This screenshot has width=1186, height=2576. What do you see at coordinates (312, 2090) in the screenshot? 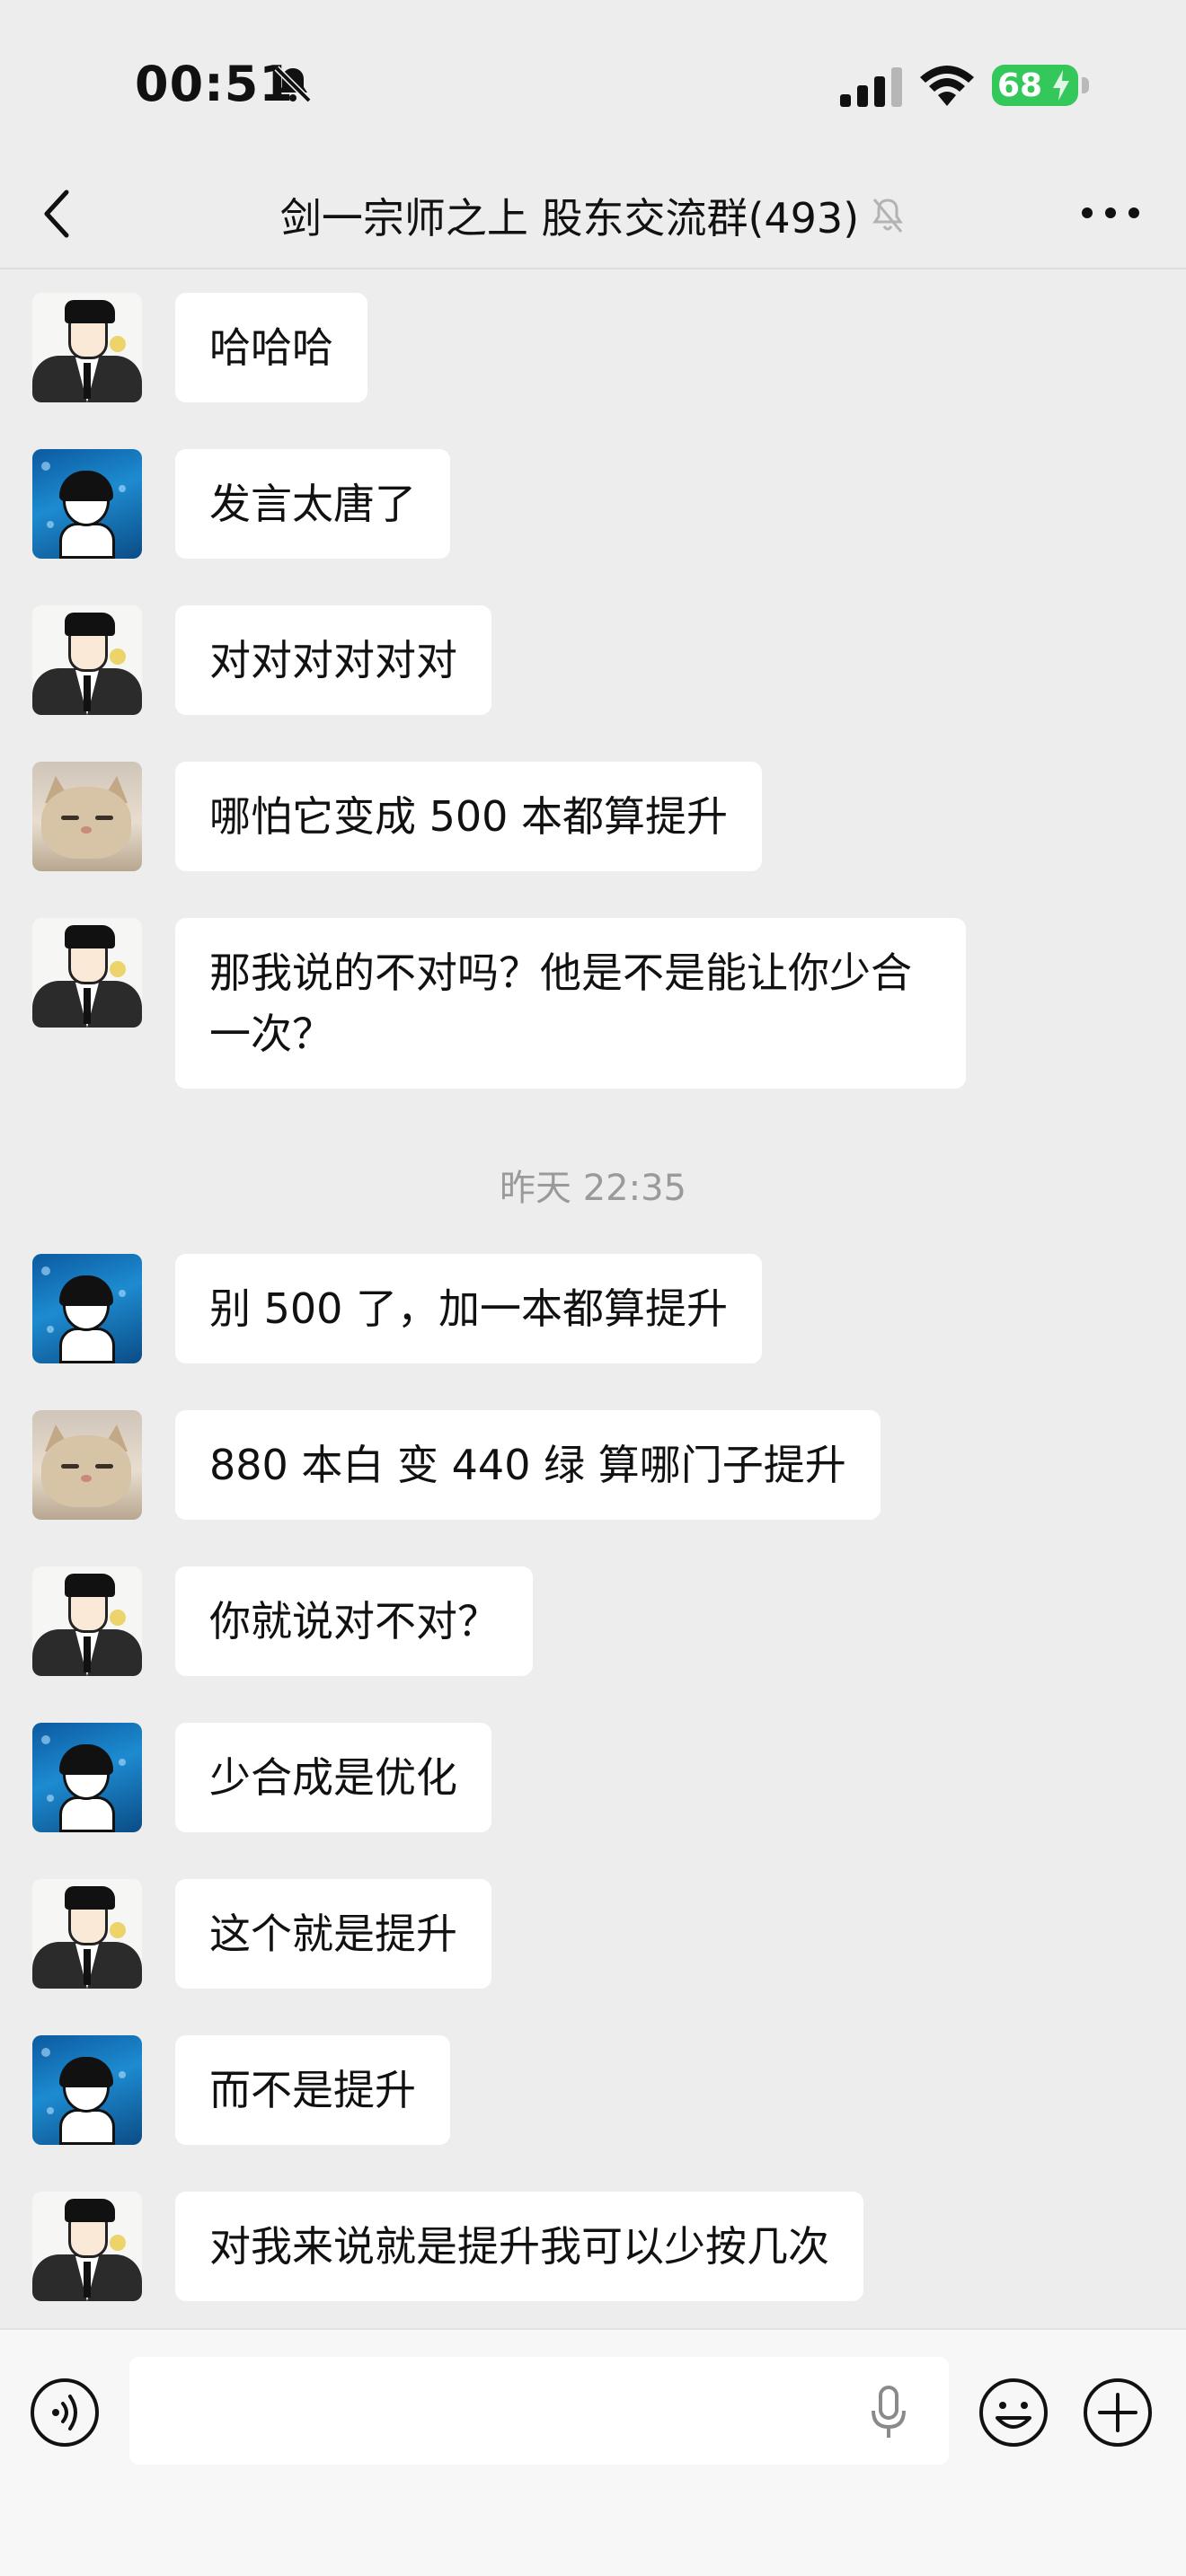
I see `message-bubble: 而不是提升` at bounding box center [312, 2090].